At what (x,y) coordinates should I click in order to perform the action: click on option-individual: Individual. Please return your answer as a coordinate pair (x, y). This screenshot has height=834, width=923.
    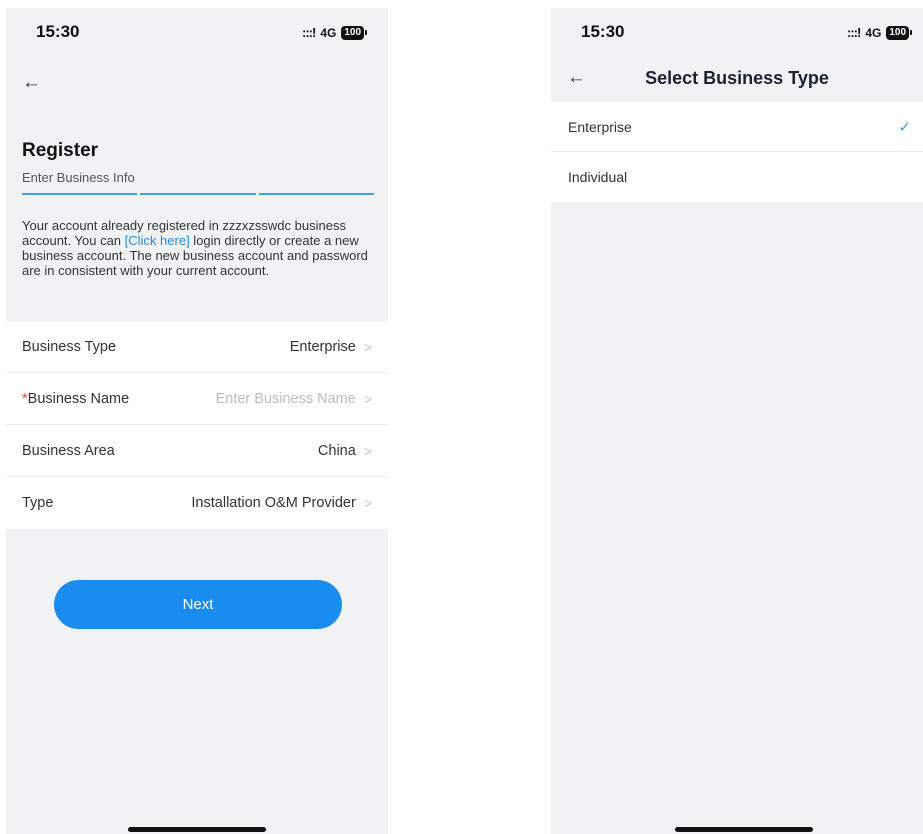
    Looking at the image, I should click on (737, 177).